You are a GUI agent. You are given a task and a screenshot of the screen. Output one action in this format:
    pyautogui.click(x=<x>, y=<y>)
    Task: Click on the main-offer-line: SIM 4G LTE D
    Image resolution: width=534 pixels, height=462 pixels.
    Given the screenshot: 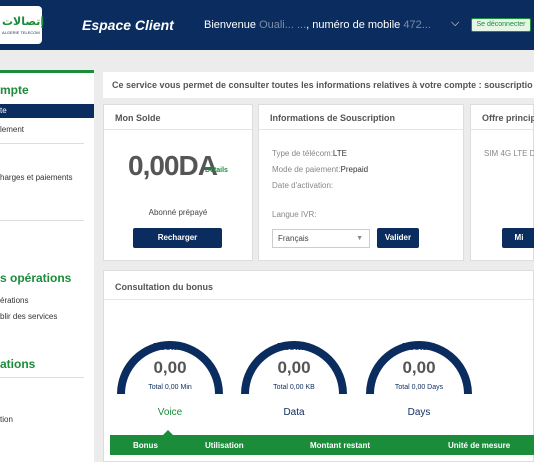 What is the action you would take?
    pyautogui.click(x=509, y=153)
    